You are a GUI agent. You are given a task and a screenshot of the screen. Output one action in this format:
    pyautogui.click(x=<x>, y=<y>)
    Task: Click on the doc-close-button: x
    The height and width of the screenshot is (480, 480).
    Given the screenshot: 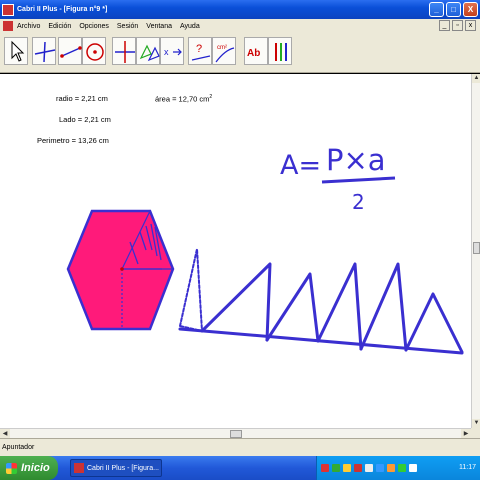 What is the action you would take?
    pyautogui.click(x=470, y=25)
    